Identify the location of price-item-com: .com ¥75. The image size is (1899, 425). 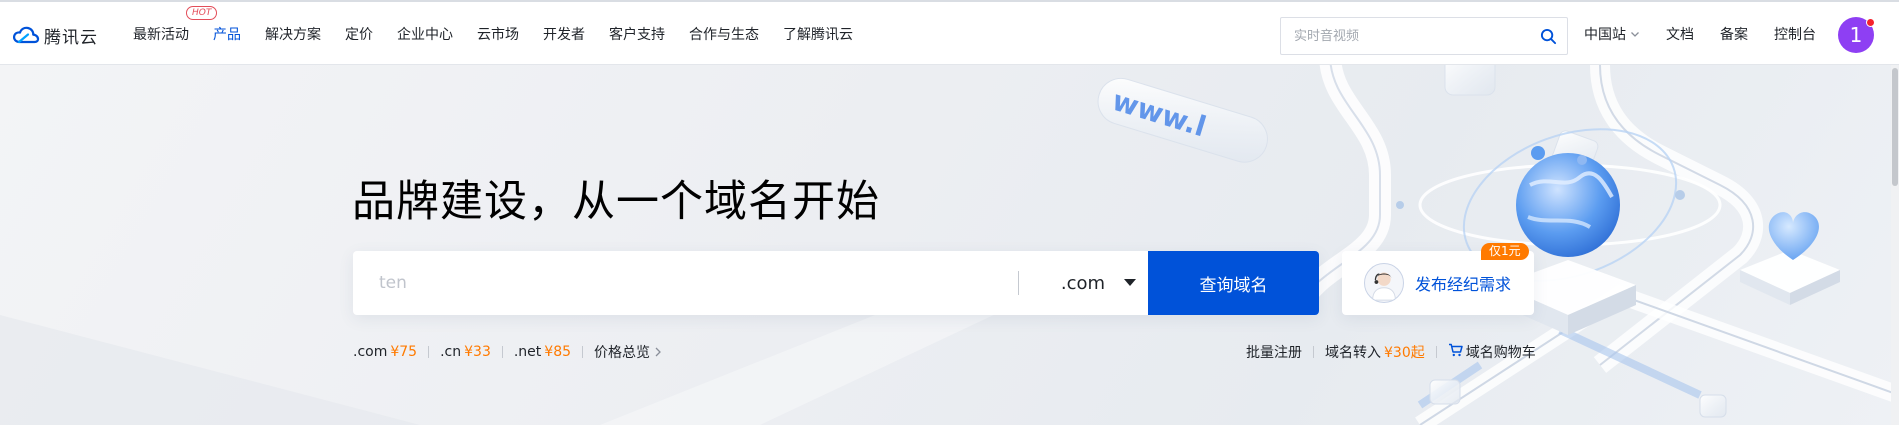
(385, 352).